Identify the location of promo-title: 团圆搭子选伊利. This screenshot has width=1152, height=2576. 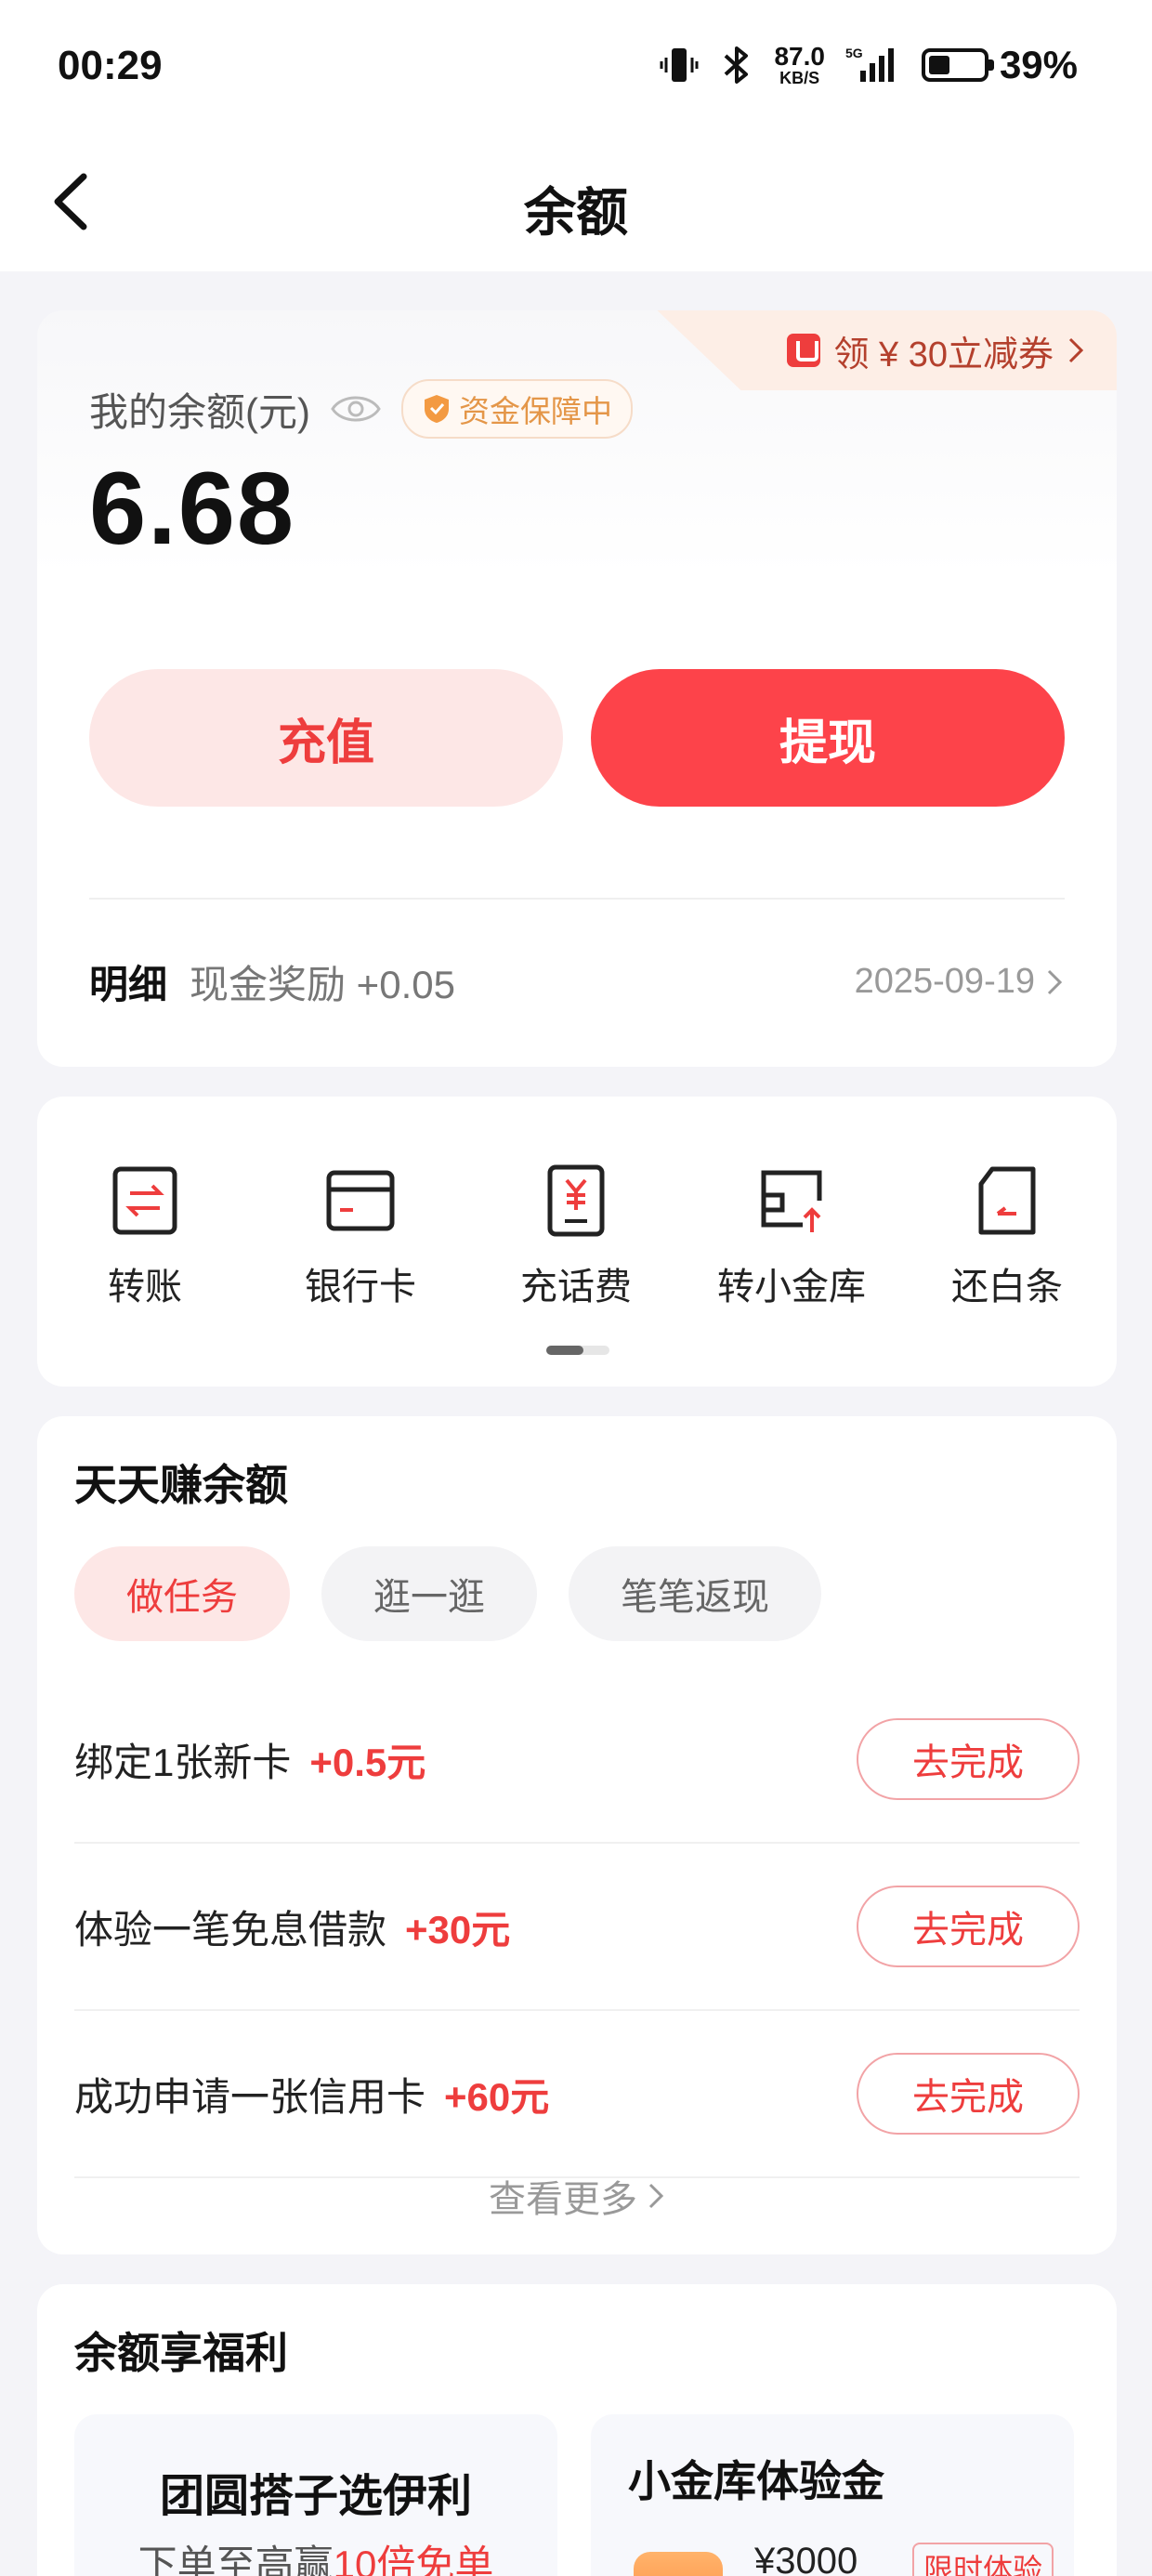
(315, 2496).